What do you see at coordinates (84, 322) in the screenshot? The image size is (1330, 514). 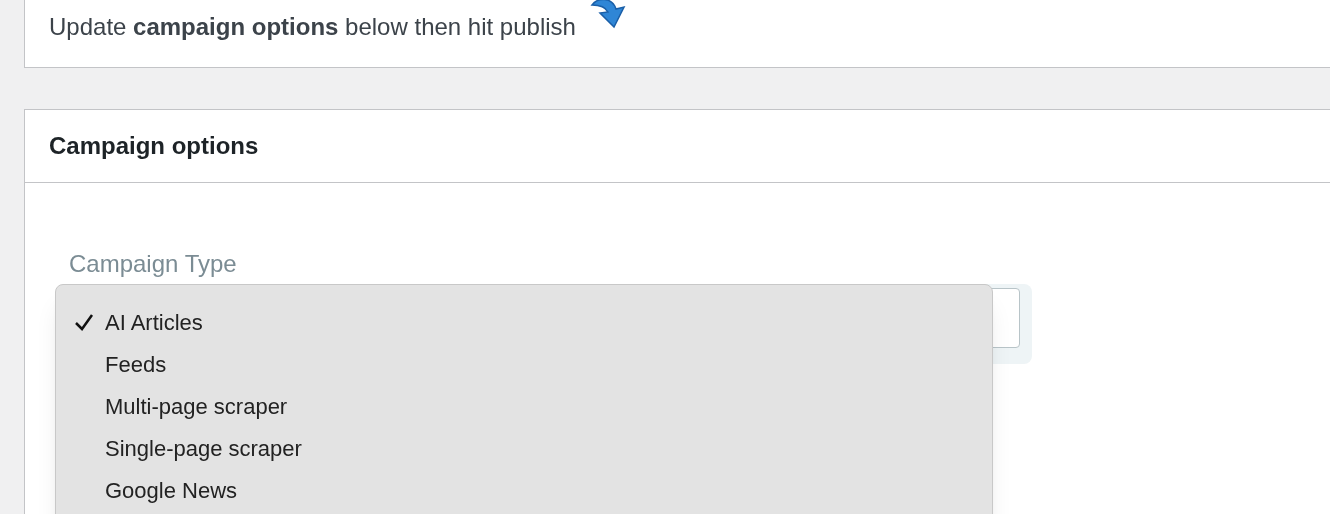 I see `checkmark-icon` at bounding box center [84, 322].